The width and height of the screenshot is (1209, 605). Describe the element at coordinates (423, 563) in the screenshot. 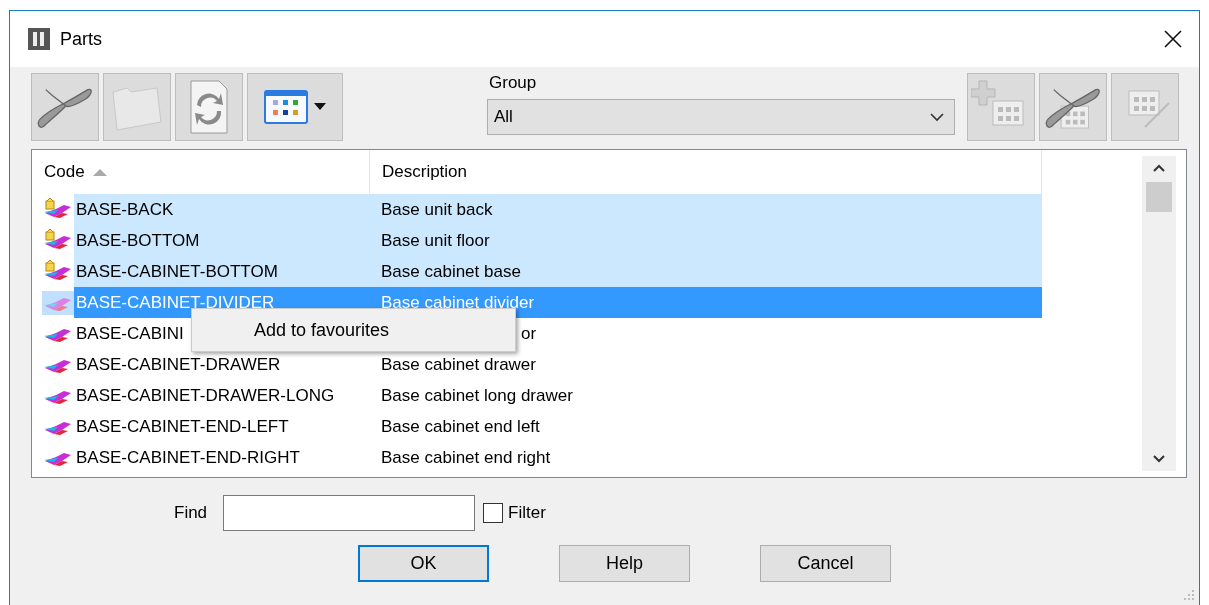

I see `dialog-button: OK` at that location.